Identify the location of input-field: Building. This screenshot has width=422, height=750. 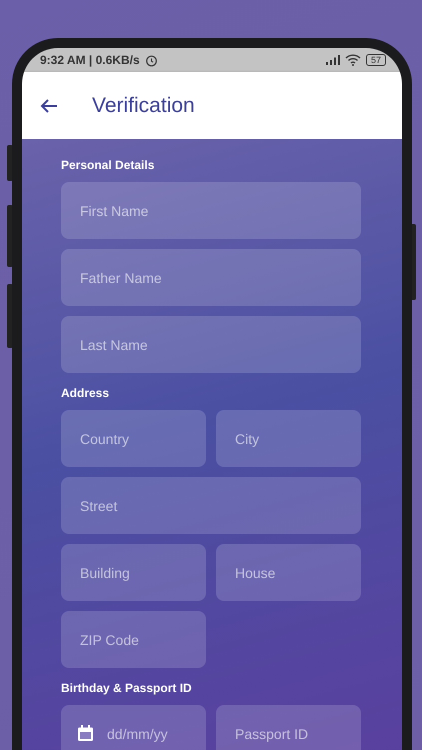
(133, 572).